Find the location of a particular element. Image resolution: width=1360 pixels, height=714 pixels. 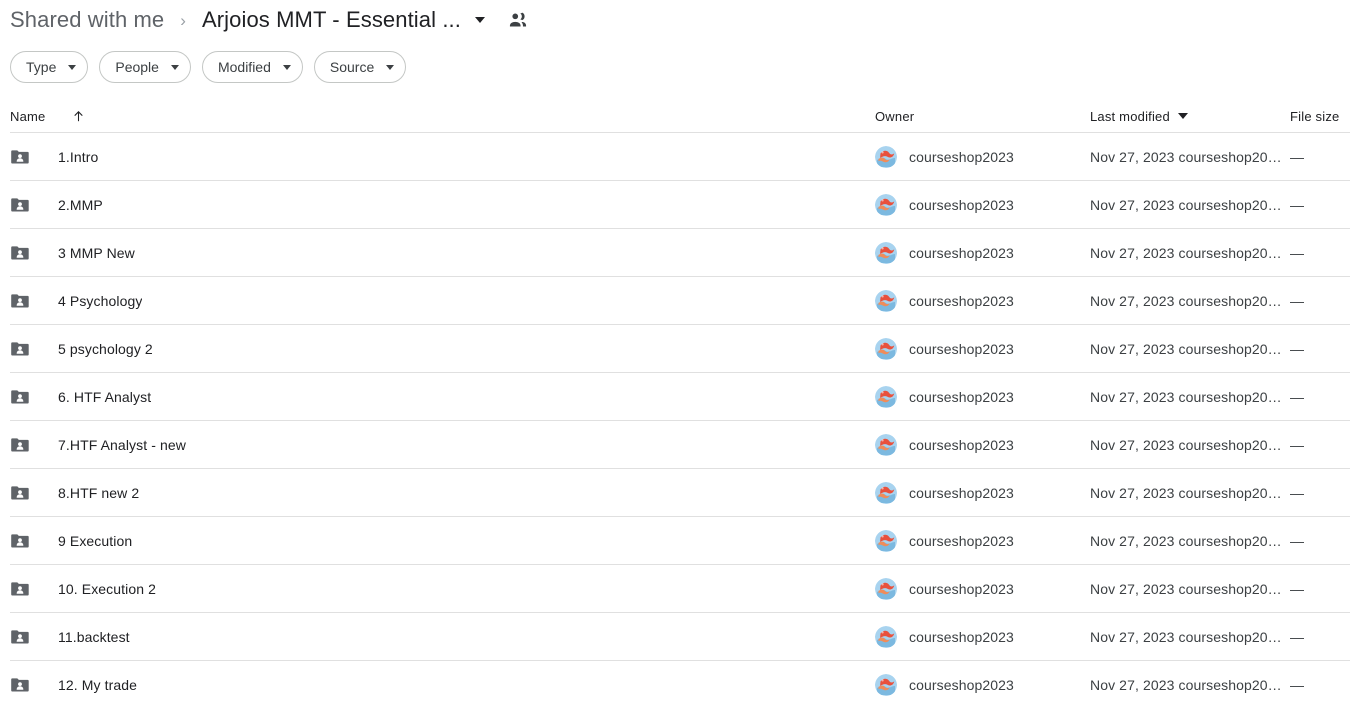

row-file-name: 9 Execution is located at coordinates (95, 541).